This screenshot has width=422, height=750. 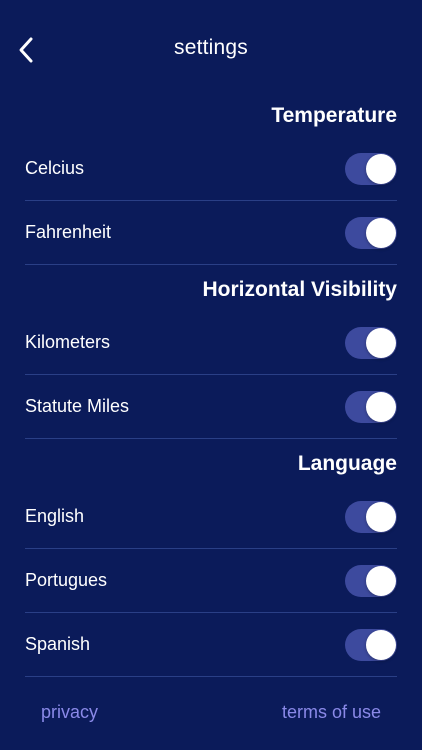 I want to click on section-title-temperature: Temperature, so click(x=334, y=115).